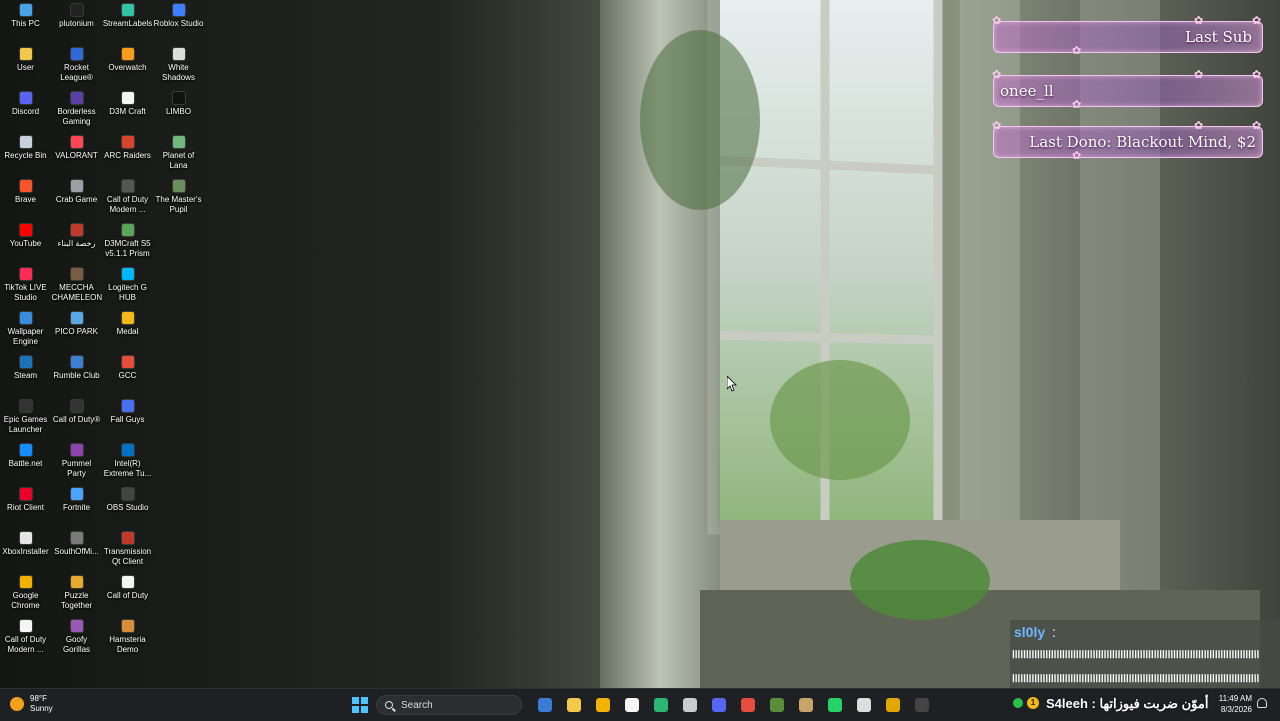 The height and width of the screenshot is (721, 1280). What do you see at coordinates (25, 506) in the screenshot?
I see `desktop-shortcut: Riot Client` at bounding box center [25, 506].